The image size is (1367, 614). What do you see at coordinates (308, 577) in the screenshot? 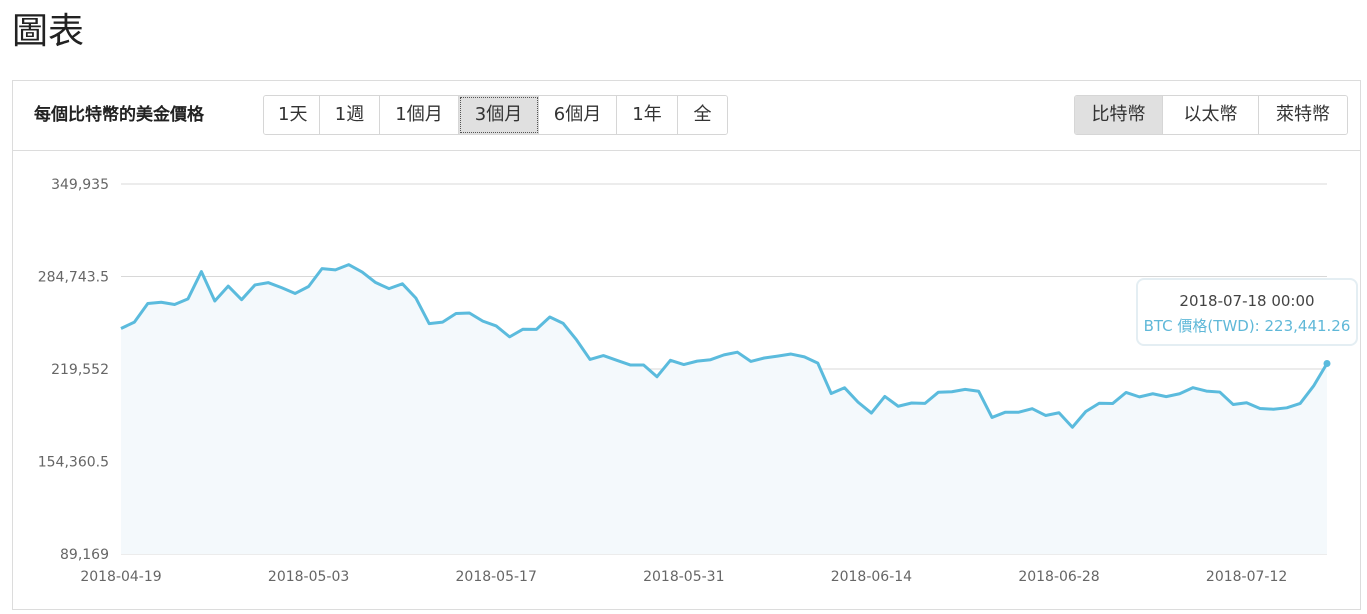
I see `x-tick-label: 2018-05-03` at bounding box center [308, 577].